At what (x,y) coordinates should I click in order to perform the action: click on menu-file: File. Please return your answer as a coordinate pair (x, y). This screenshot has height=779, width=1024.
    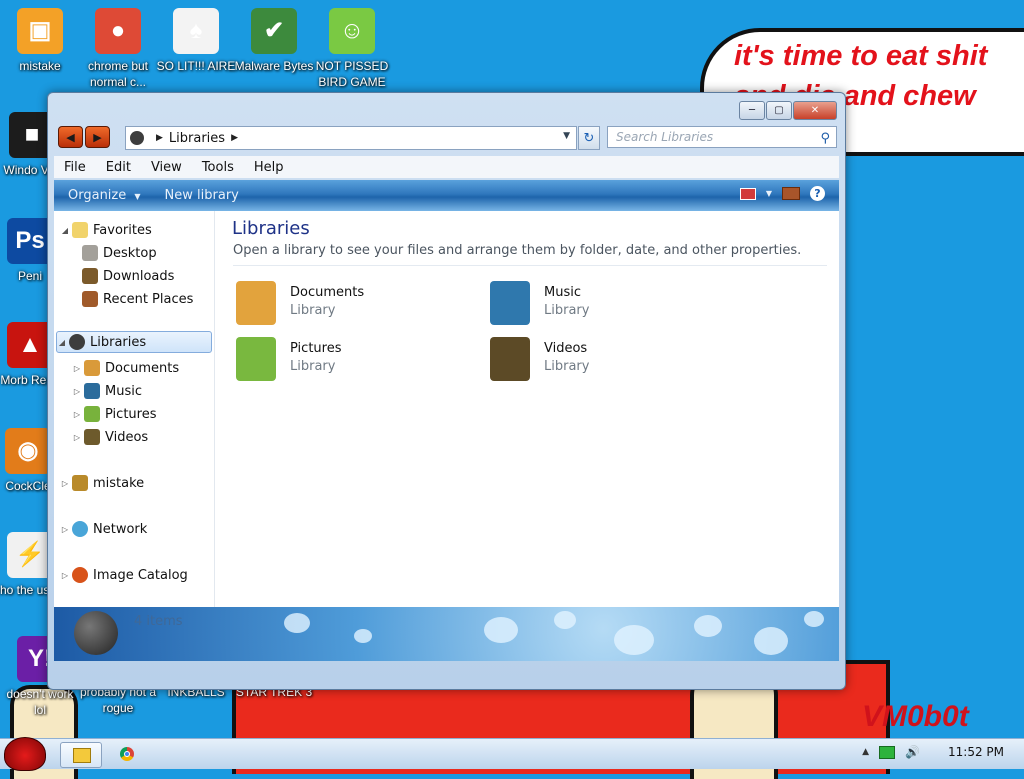
    Looking at the image, I should click on (75, 167).